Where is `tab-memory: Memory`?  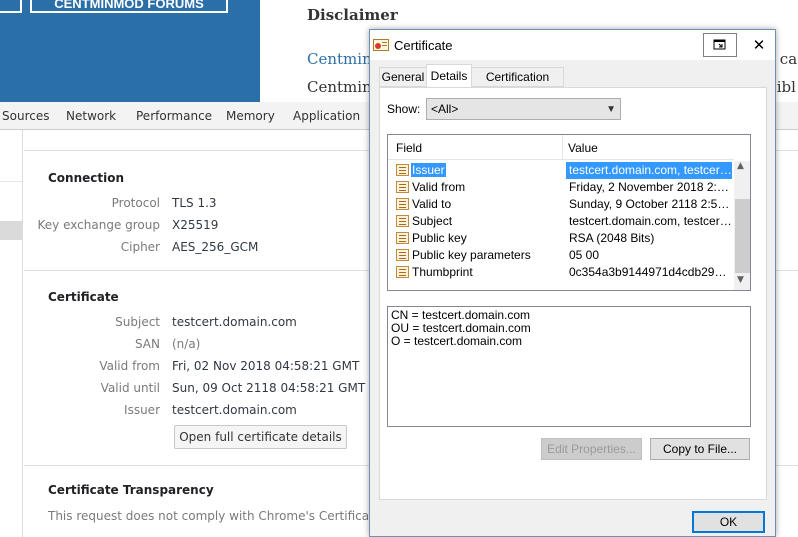 tab-memory: Memory is located at coordinates (250, 116).